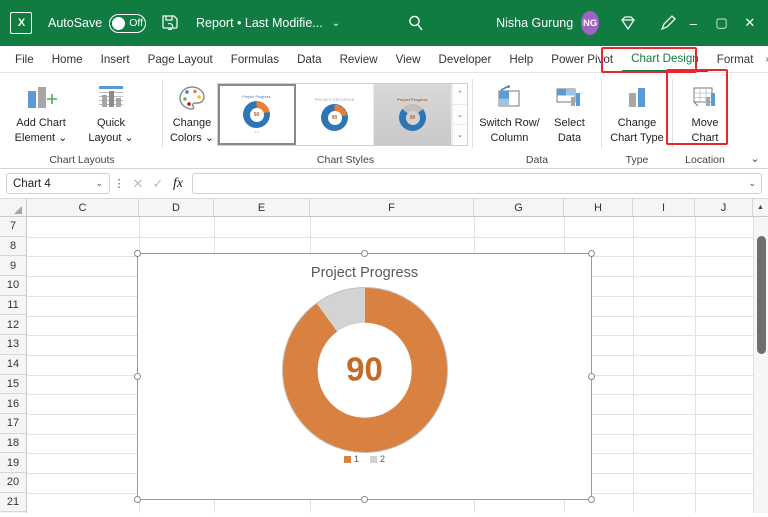 This screenshot has width=768, height=517. Describe the element at coordinates (13, 246) in the screenshot. I see `row-header-8: 8` at that location.